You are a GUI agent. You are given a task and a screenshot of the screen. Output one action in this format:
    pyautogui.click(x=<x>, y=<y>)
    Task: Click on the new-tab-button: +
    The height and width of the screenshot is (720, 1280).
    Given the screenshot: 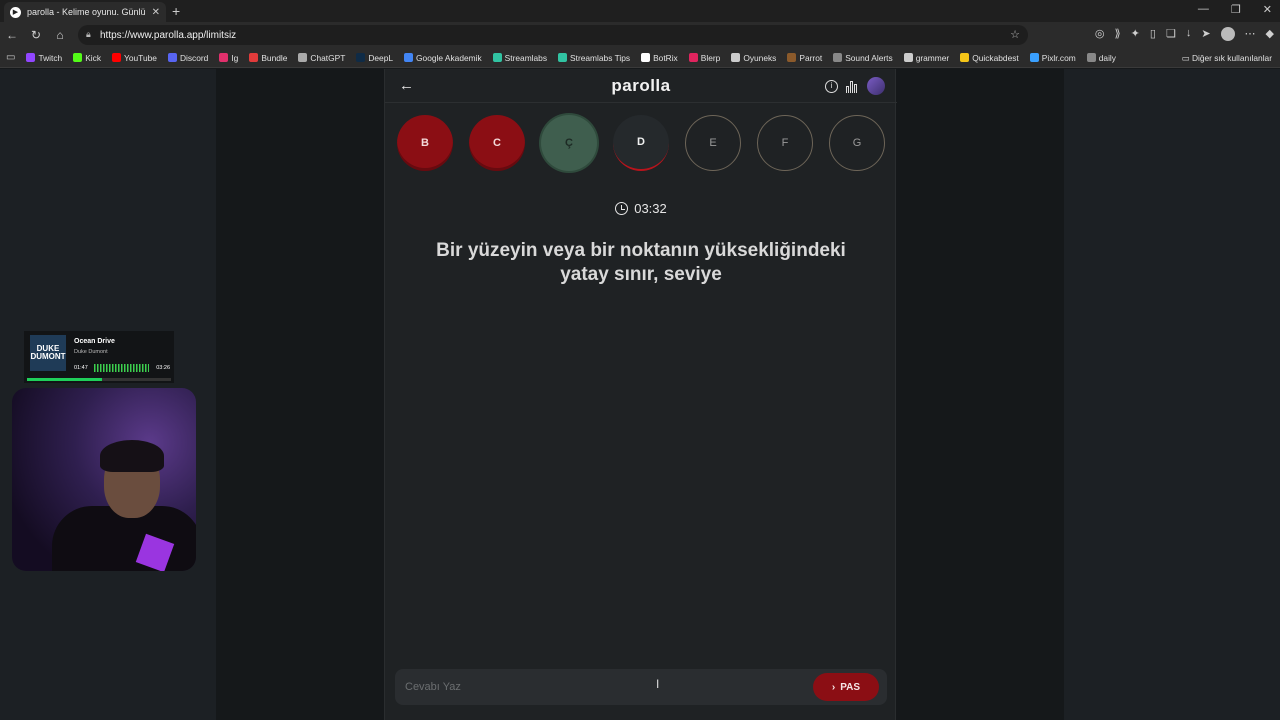 What is the action you would take?
    pyautogui.click(x=176, y=11)
    